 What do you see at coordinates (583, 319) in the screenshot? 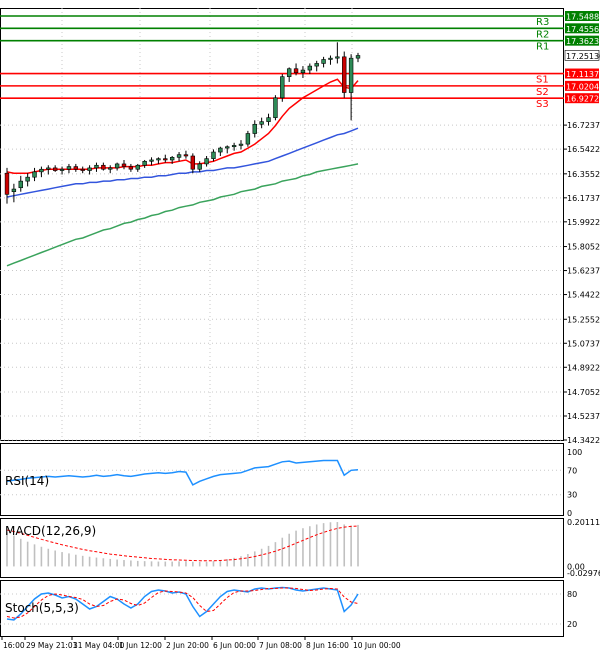
I see `price-axis-label: 15.25520` at bounding box center [583, 319].